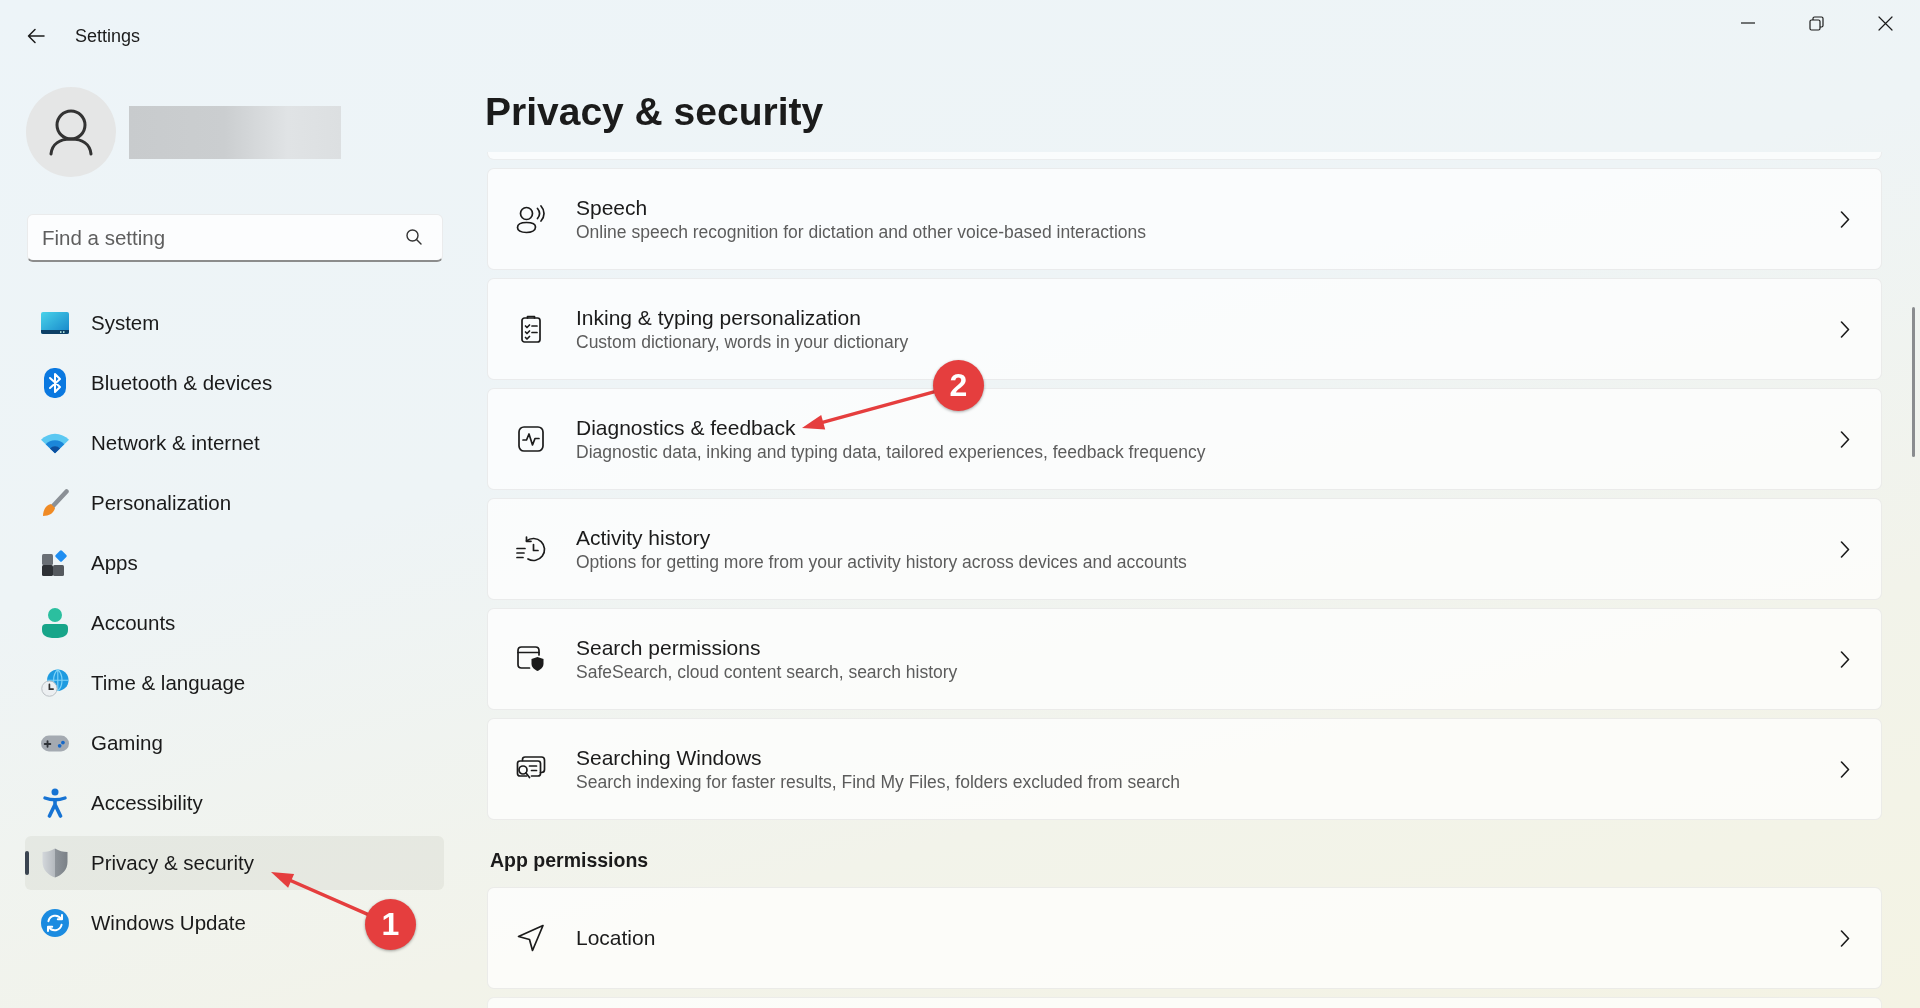 The image size is (1920, 1008). Describe the element at coordinates (55, 323) in the screenshot. I see `monitor-icon` at that location.